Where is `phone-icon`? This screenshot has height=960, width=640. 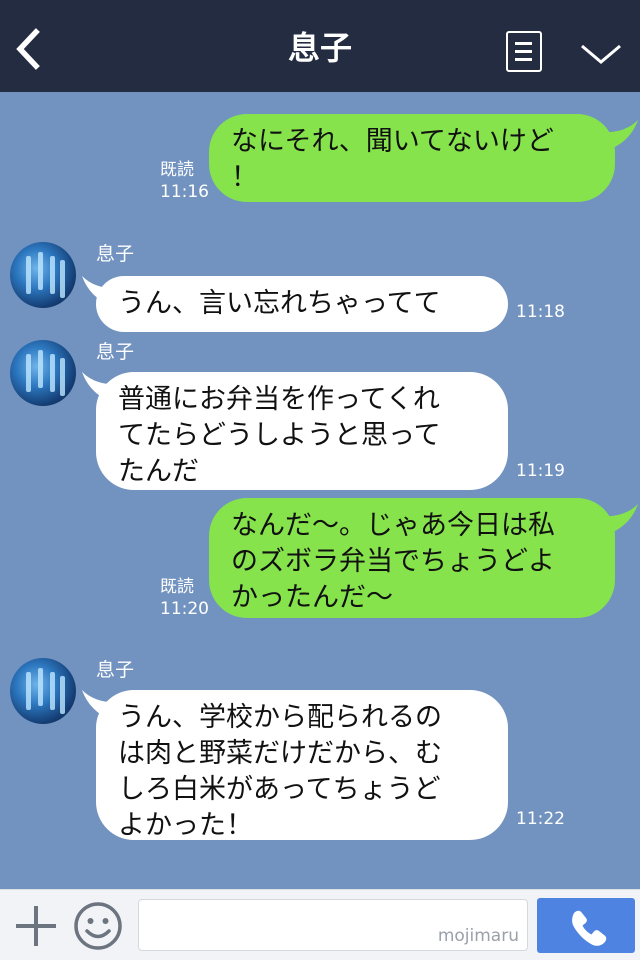 phone-icon is located at coordinates (589, 928).